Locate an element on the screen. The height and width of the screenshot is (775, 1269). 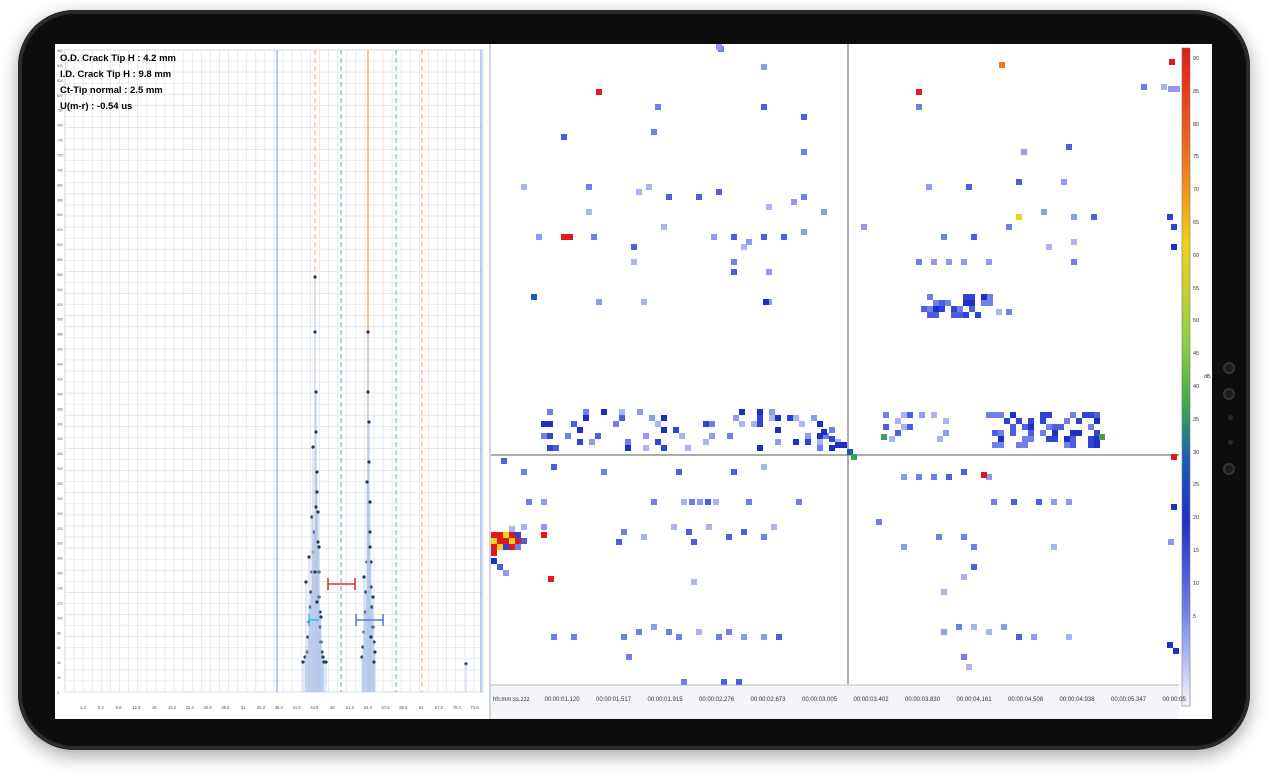
x-tick-label: 44.8 is located at coordinates (314, 707).